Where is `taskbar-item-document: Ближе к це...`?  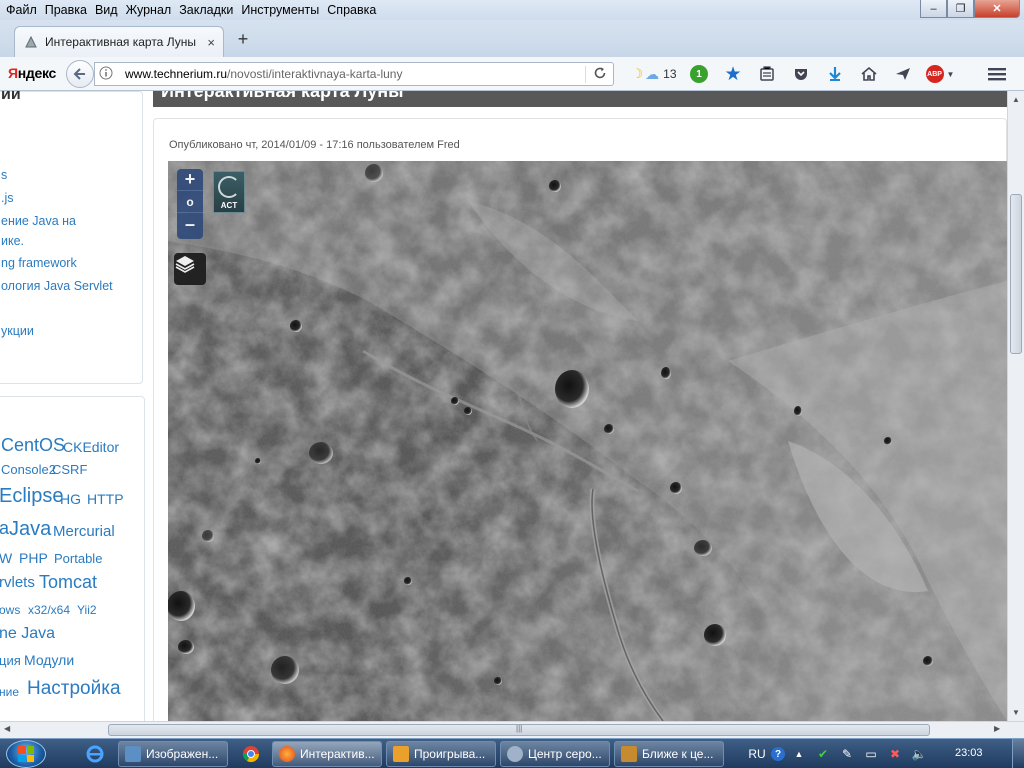
taskbar-item-document: Ближе к це... is located at coordinates (669, 754).